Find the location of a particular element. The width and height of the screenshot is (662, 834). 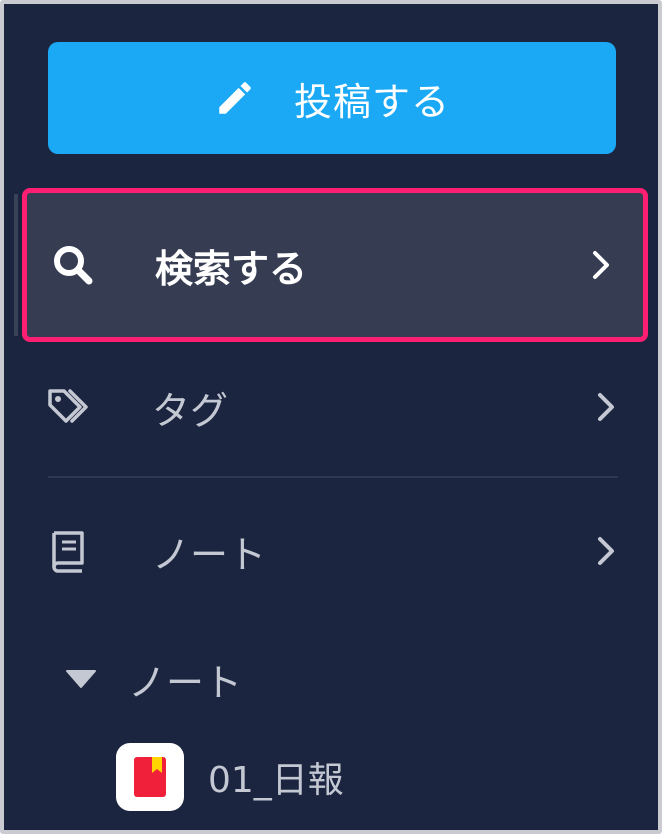

notes-section-toggle: ノート is located at coordinates (153, 679).